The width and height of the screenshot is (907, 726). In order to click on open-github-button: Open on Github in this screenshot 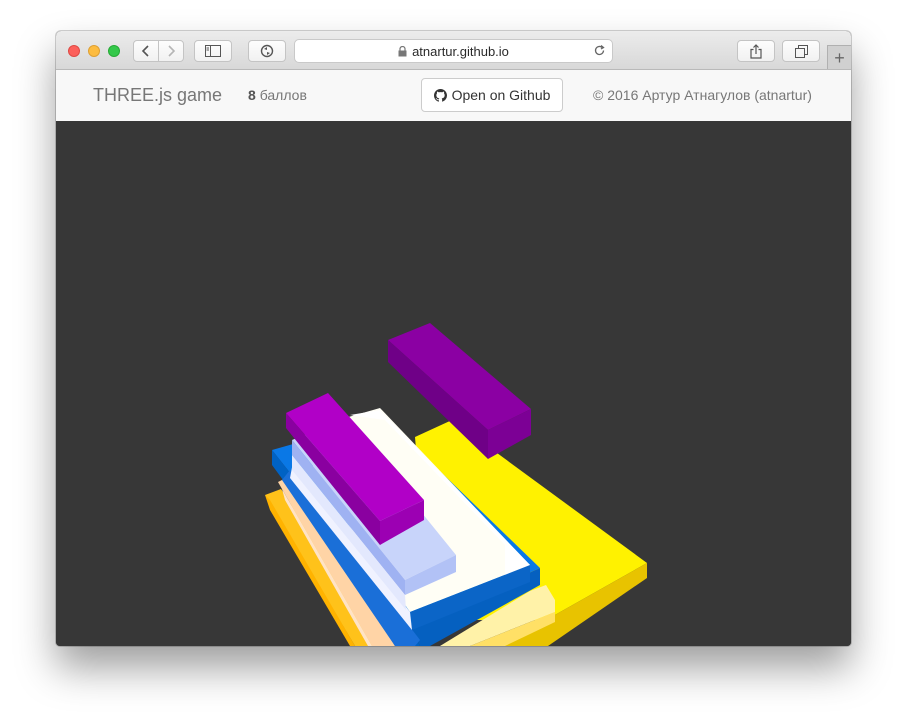, I will do `click(492, 95)`.